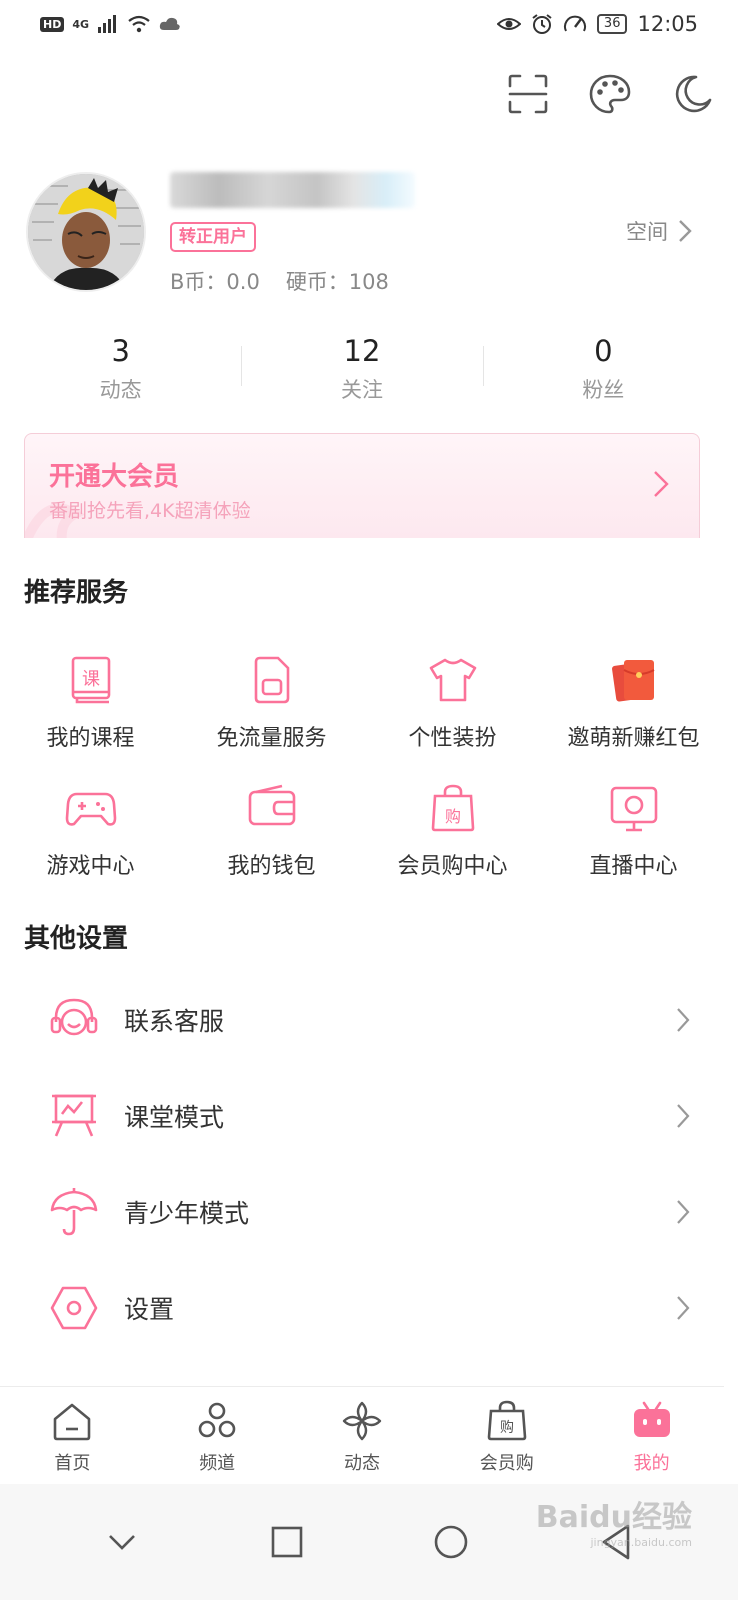 Image resolution: width=738 pixels, height=1600 pixels. I want to click on status-left: HD 4G, so click(110, 24).